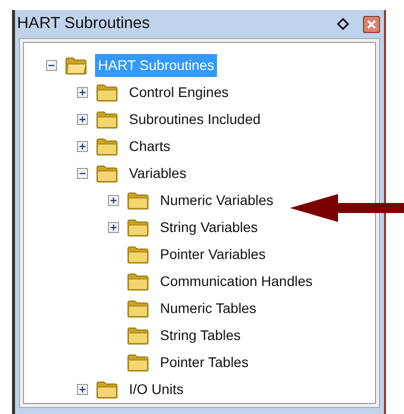  I want to click on pin-icon, so click(343, 24).